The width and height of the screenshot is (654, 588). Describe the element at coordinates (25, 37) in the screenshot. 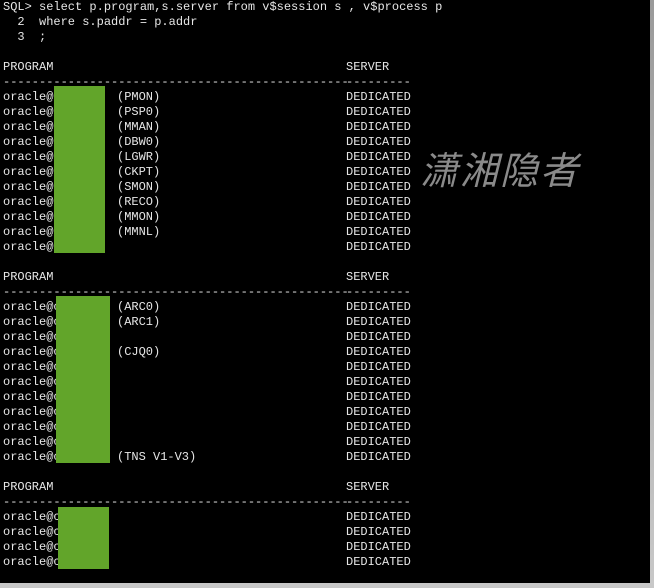

I see `query-line: 3 ;` at that location.